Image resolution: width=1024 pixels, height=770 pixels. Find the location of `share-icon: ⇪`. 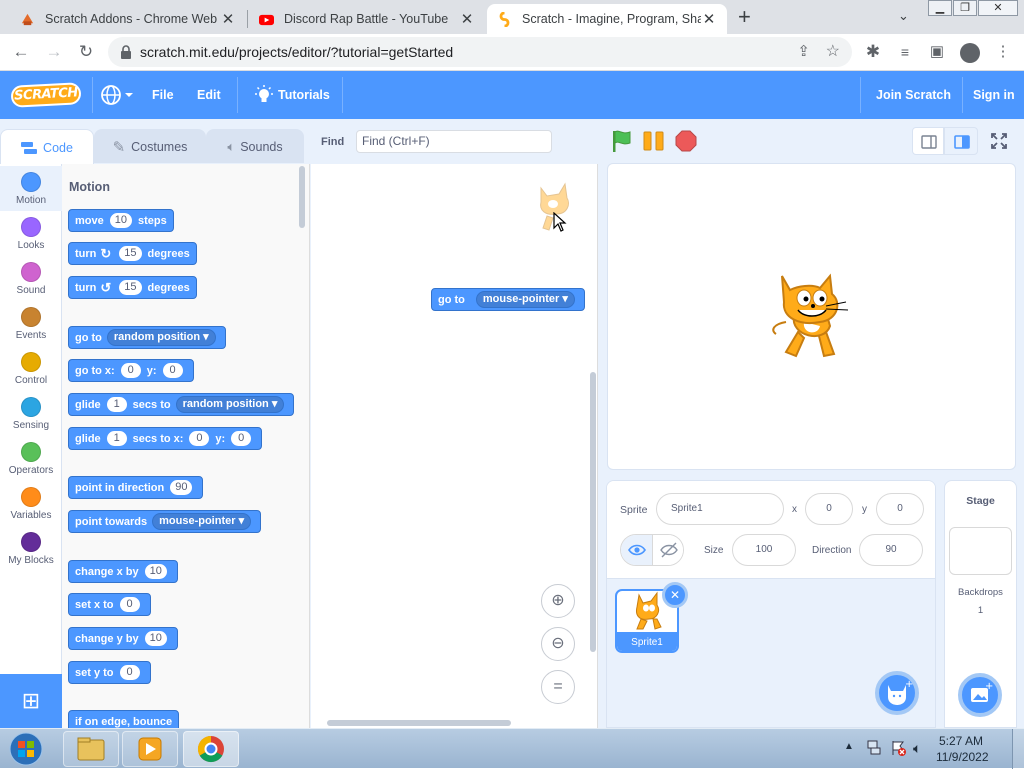

share-icon: ⇪ is located at coordinates (803, 51).